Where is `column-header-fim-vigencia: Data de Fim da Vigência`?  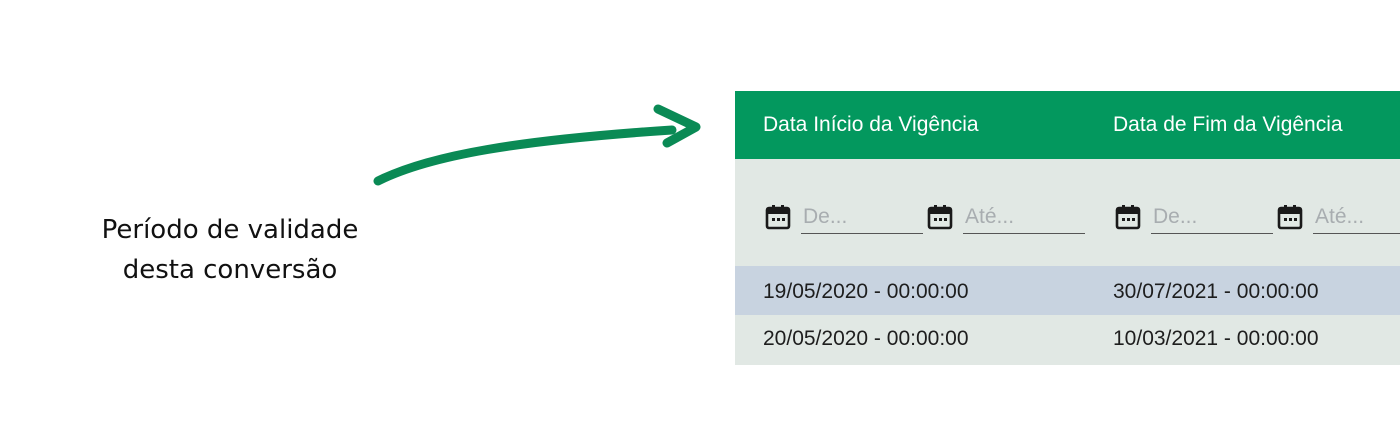 column-header-fim-vigencia: Data de Fim da Vigência is located at coordinates (1228, 125).